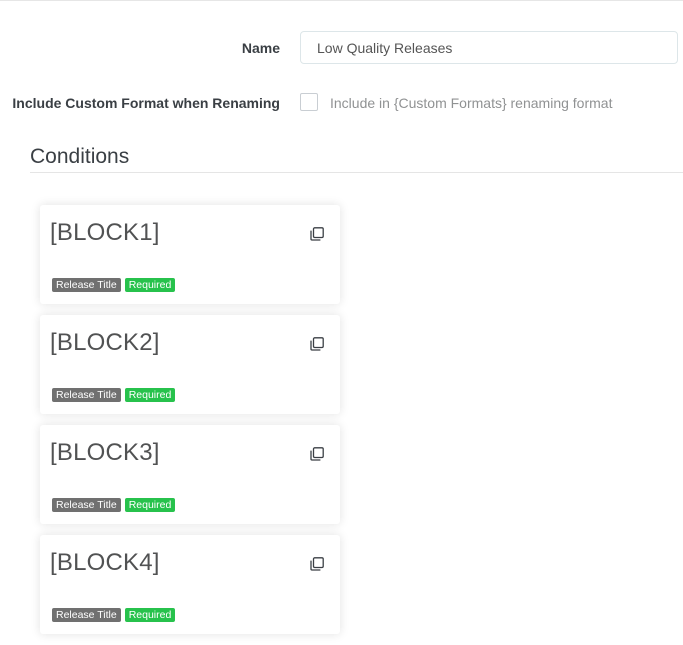  I want to click on condition-card: [BLOCK4] Release Title Required, so click(190, 584).